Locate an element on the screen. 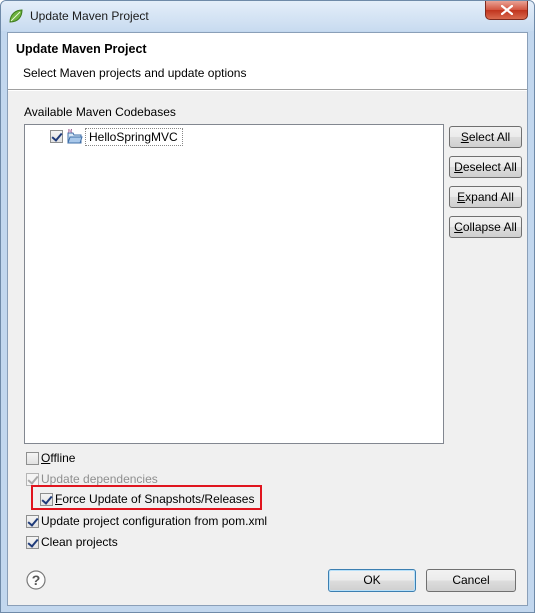 This screenshot has width=535, height=613. offline-label-rest: ffline is located at coordinates (63, 458).